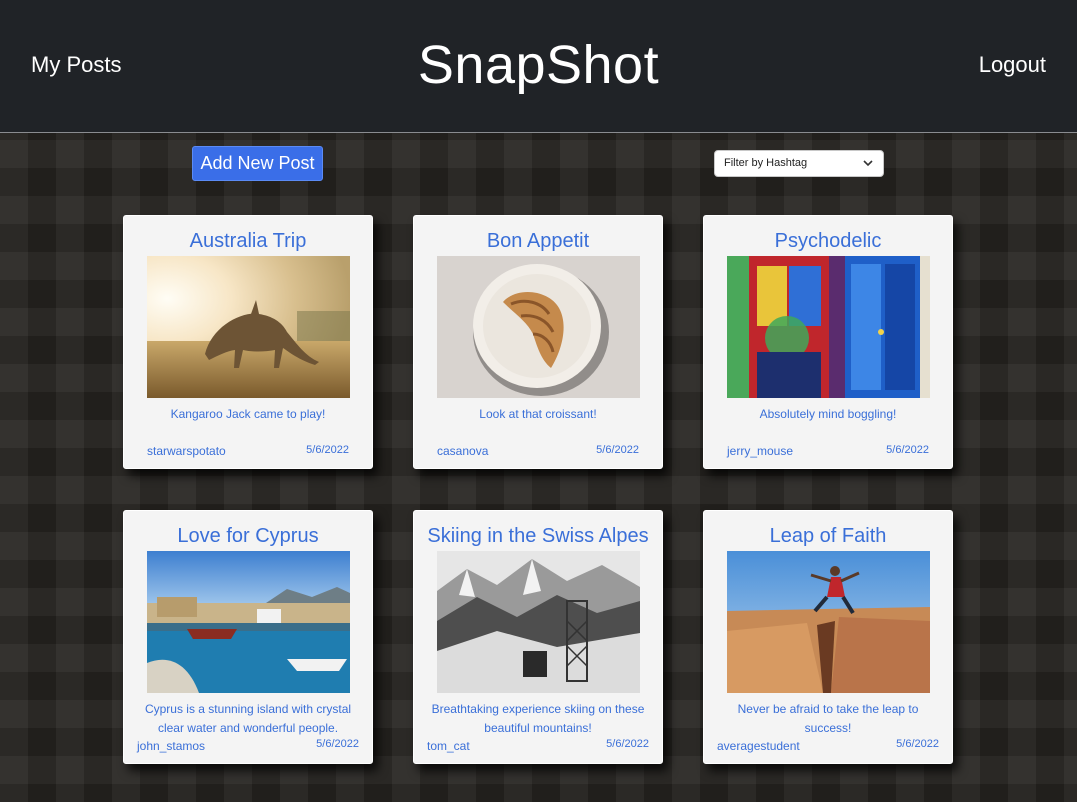 Image resolution: width=1077 pixels, height=802 pixels. What do you see at coordinates (248, 241) in the screenshot?
I see `post-title: Australia Trip` at bounding box center [248, 241].